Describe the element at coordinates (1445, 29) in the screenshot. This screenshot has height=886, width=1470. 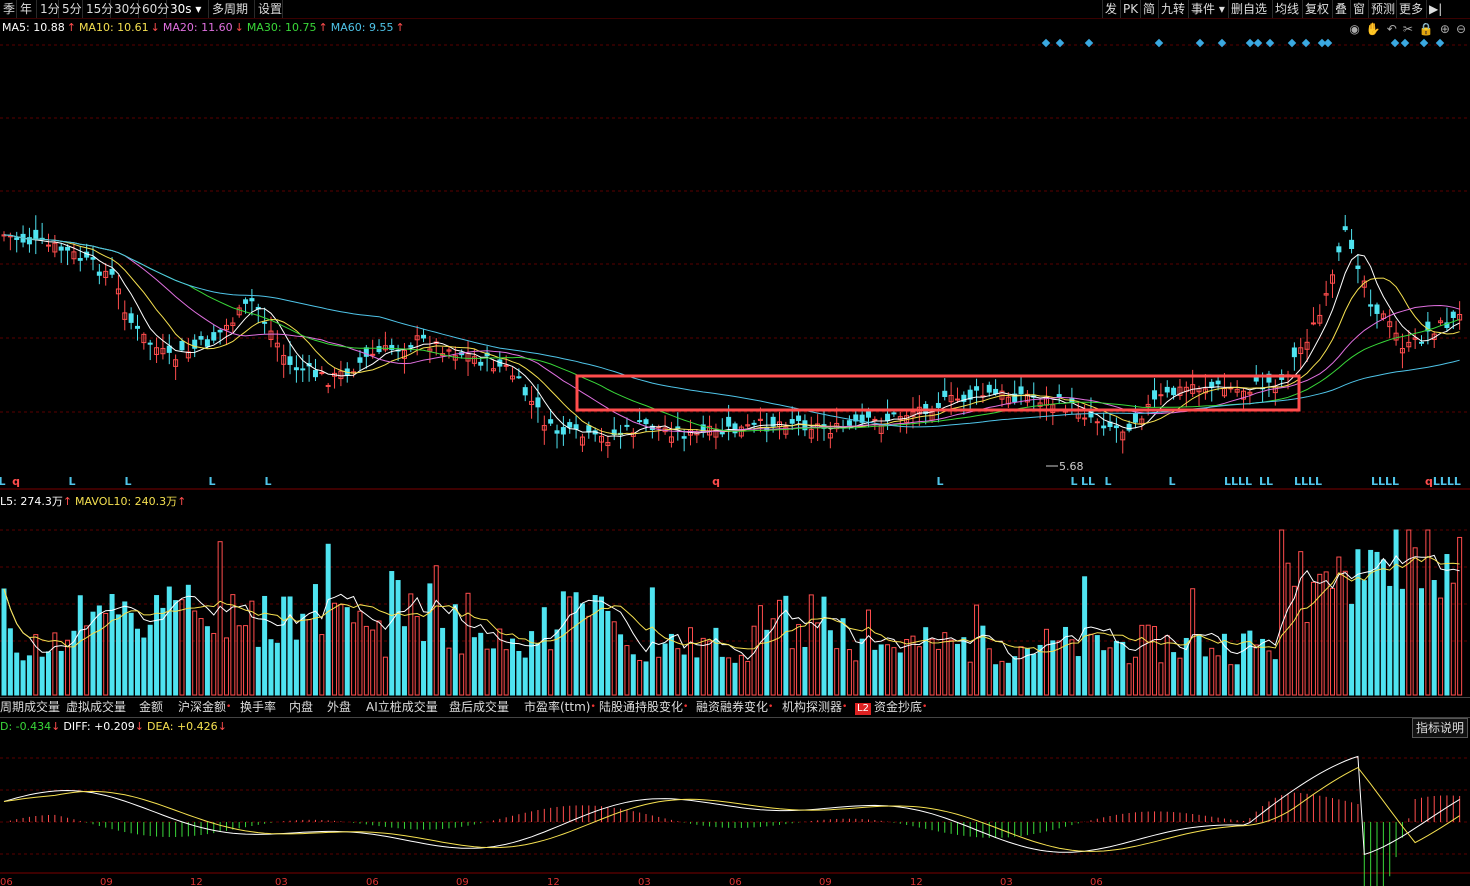
I see `zoom-in-icon: ⊕` at that location.